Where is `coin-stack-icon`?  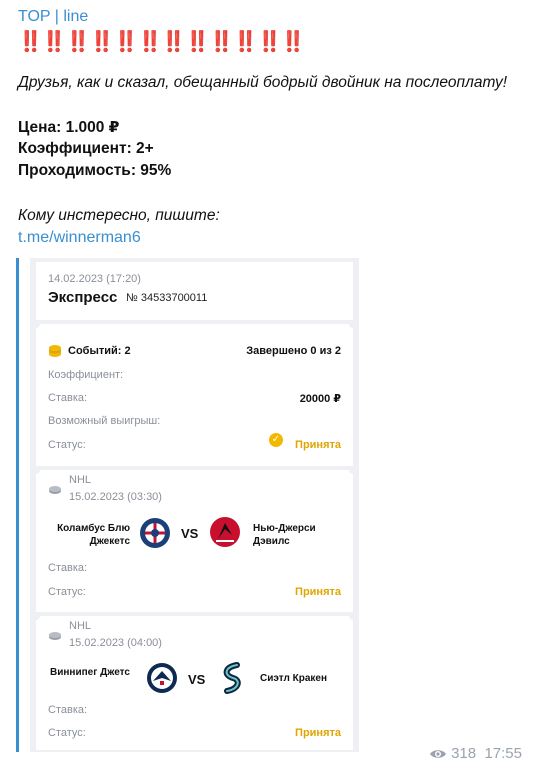 coin-stack-icon is located at coordinates (55, 351).